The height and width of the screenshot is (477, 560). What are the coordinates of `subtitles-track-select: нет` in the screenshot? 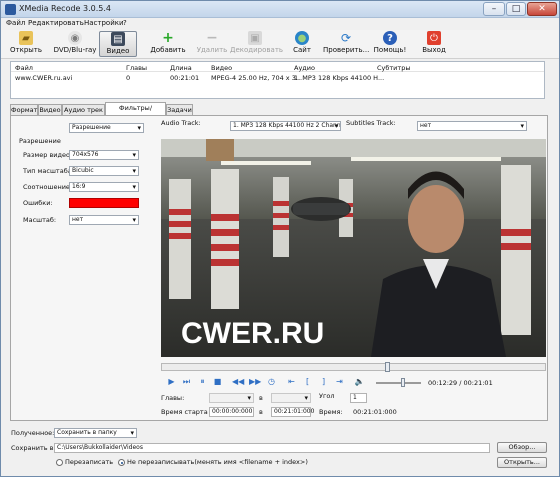 It's located at (472, 126).